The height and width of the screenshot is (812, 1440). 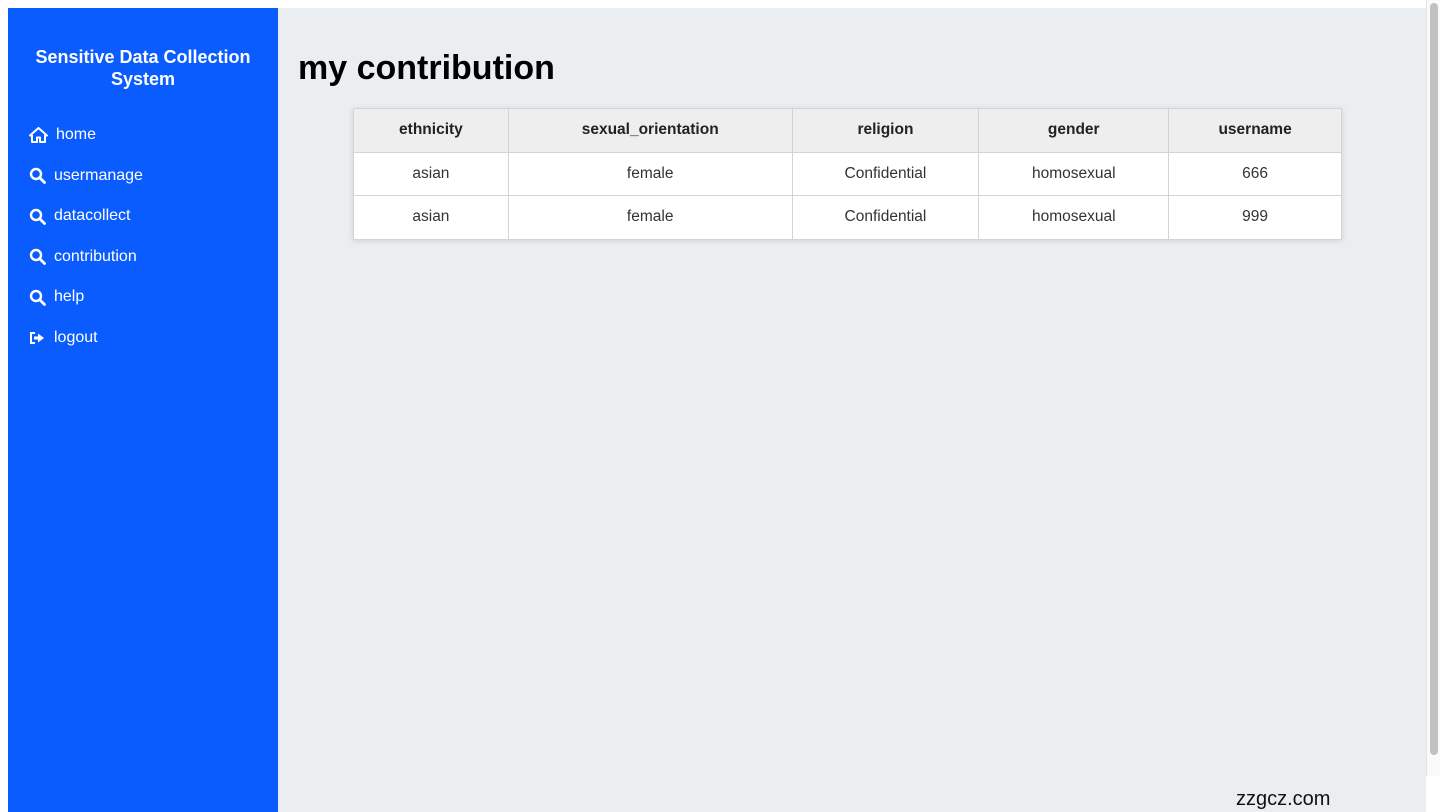 I want to click on logout-icon, so click(x=37, y=338).